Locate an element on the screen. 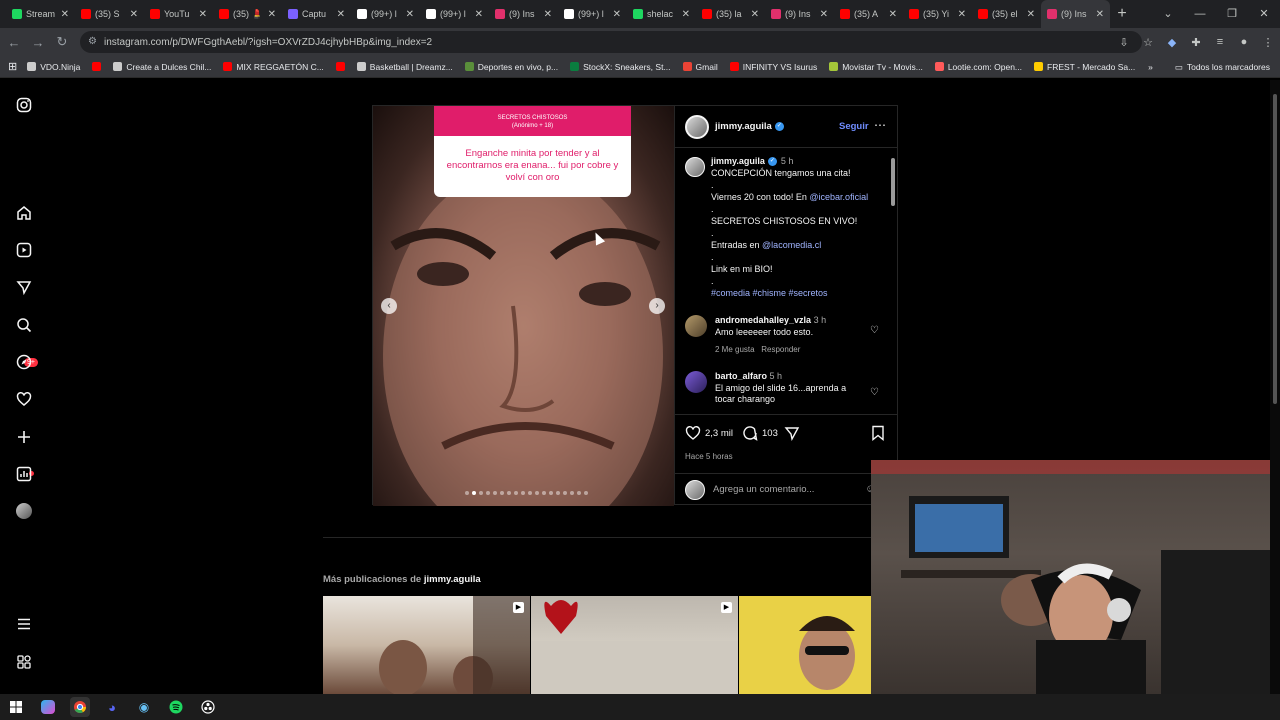  browser-tab: (35) S ✕ is located at coordinates (109, 14).